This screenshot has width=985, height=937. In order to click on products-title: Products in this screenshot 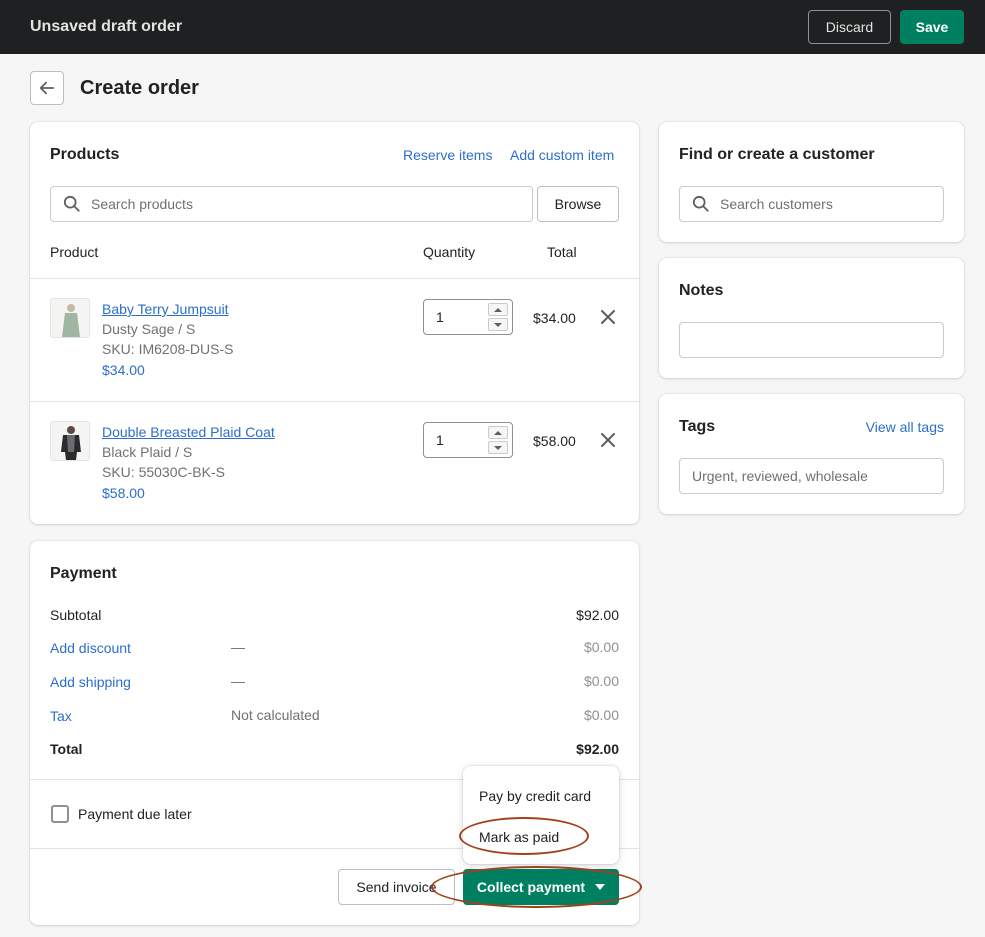, I will do `click(85, 154)`.